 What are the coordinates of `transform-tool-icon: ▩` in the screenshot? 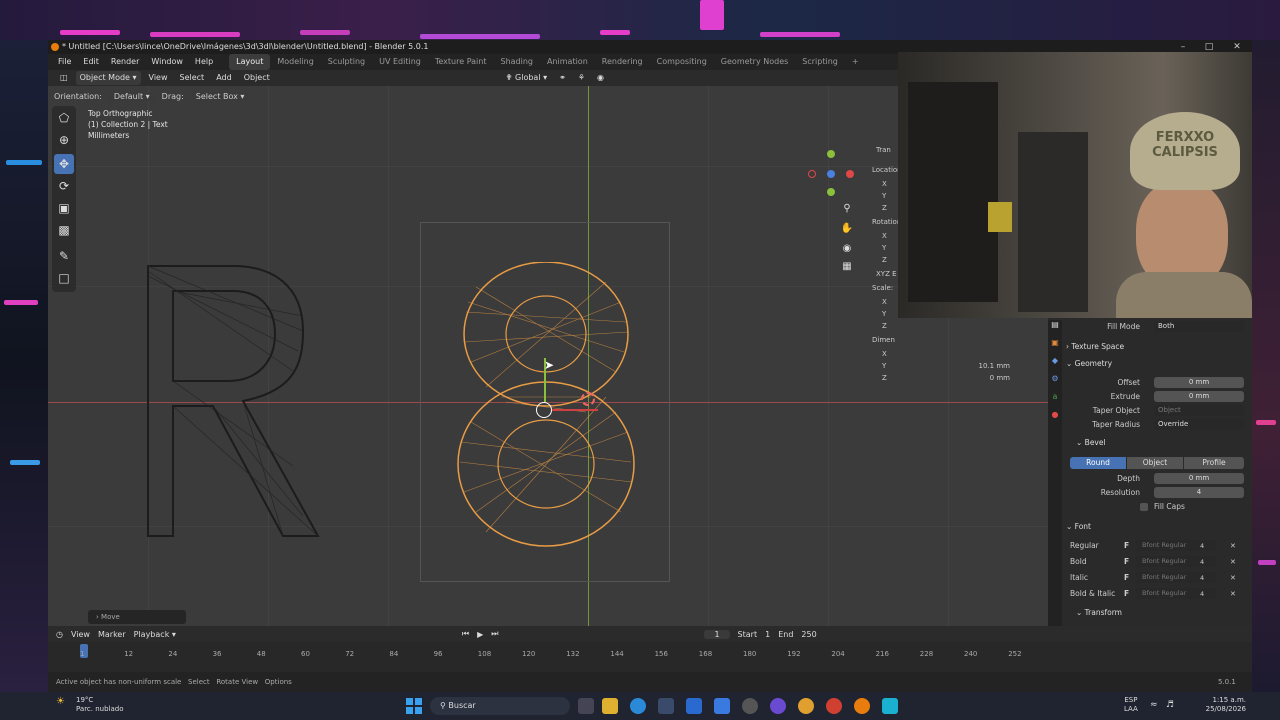 It's located at (64, 230).